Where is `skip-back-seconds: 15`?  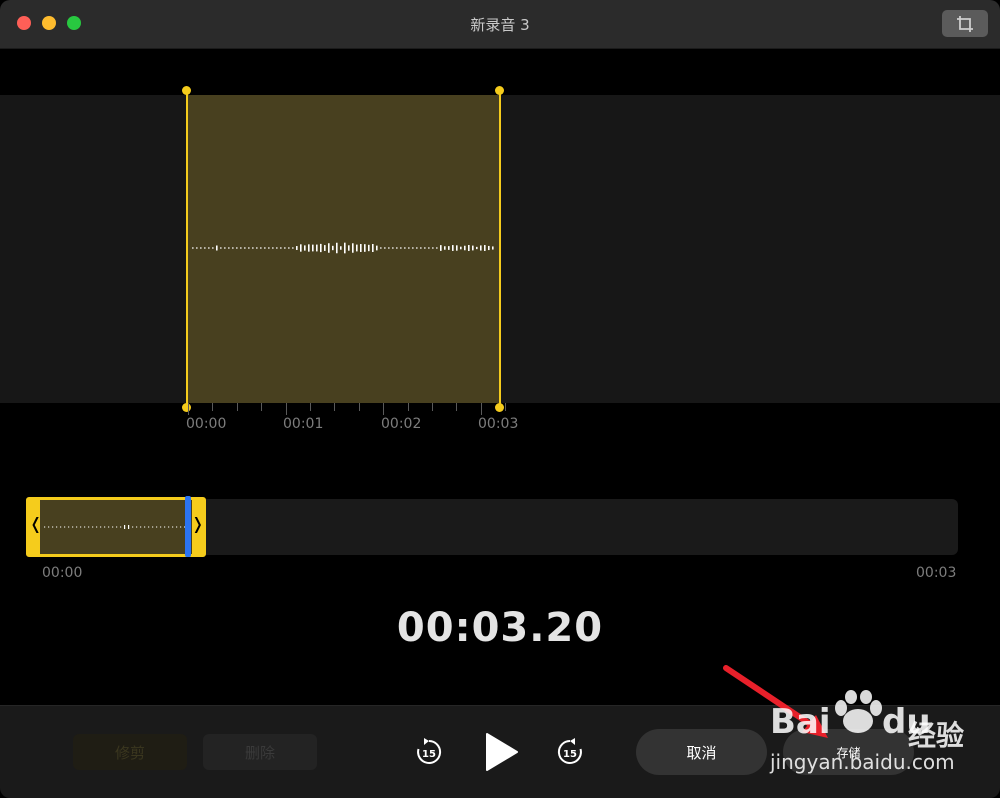
skip-back-seconds: 15 is located at coordinates (429, 754).